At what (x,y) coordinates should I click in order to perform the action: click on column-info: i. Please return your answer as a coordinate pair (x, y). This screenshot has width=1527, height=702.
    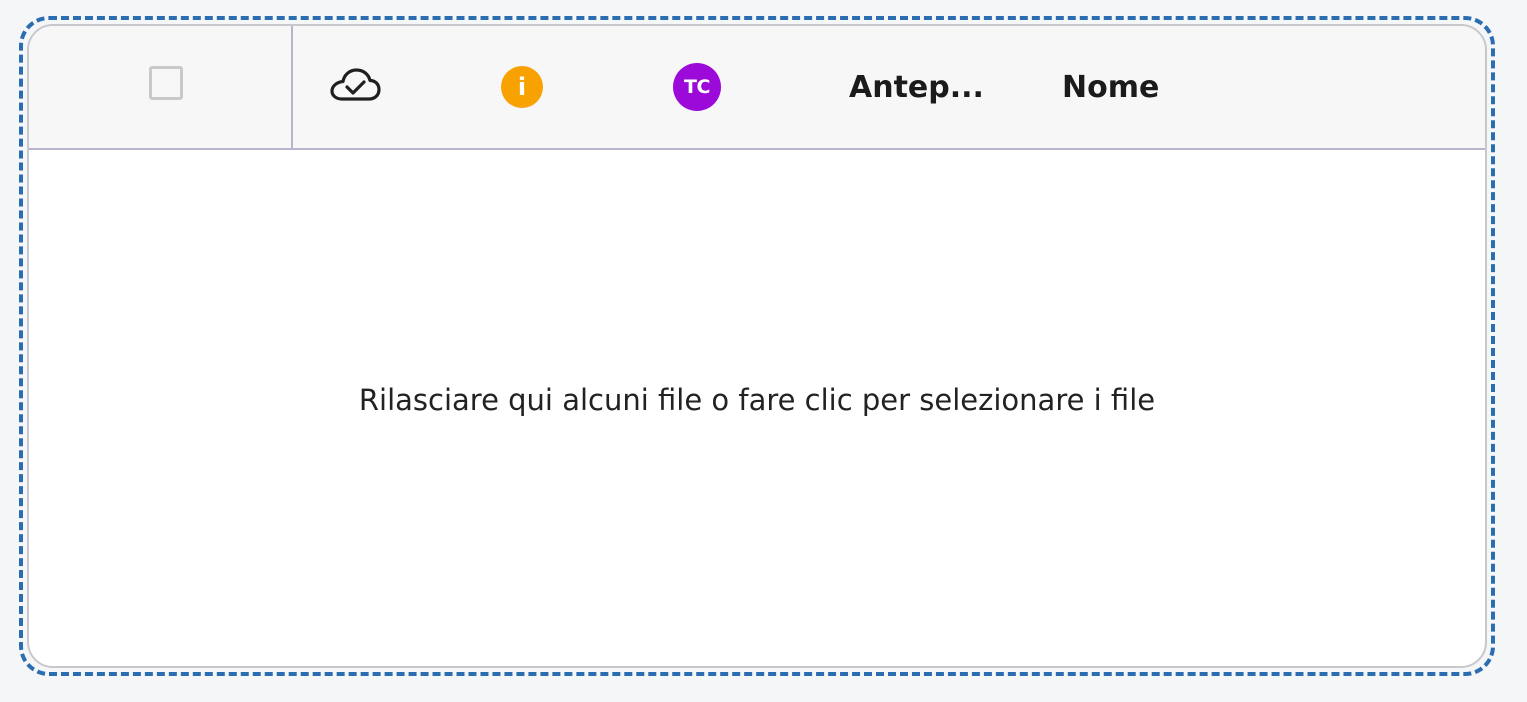
    Looking at the image, I should click on (522, 87).